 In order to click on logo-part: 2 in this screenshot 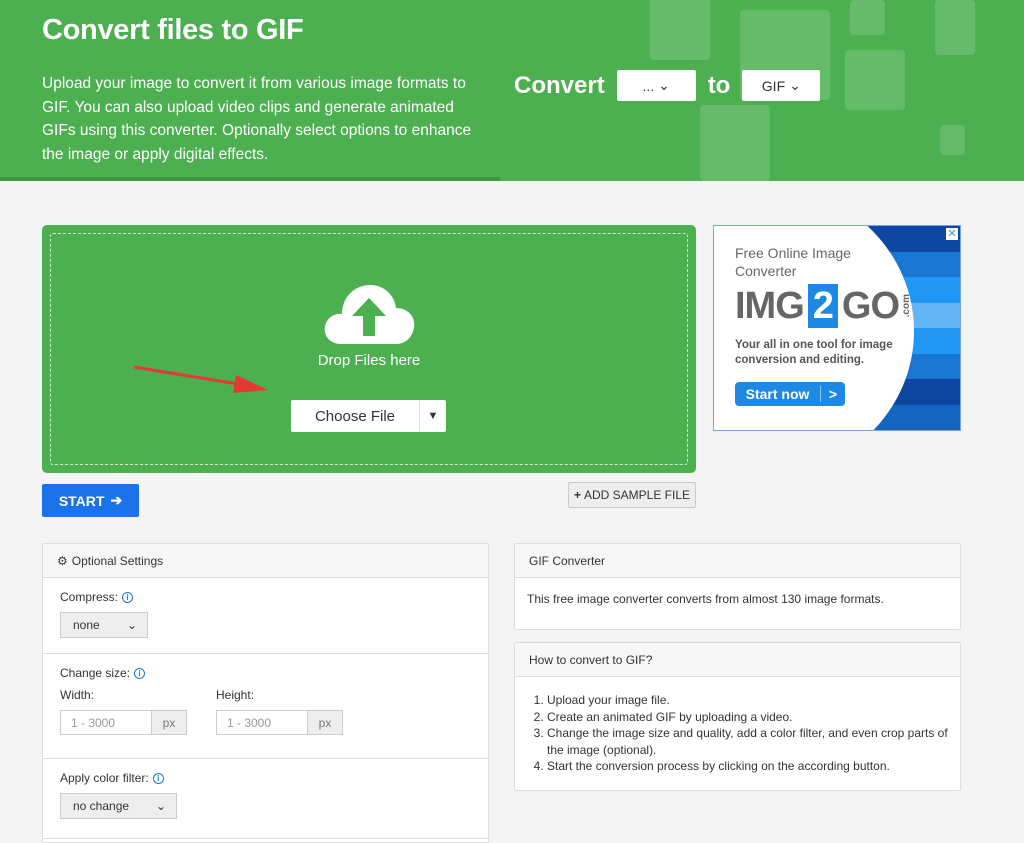, I will do `click(822, 306)`.